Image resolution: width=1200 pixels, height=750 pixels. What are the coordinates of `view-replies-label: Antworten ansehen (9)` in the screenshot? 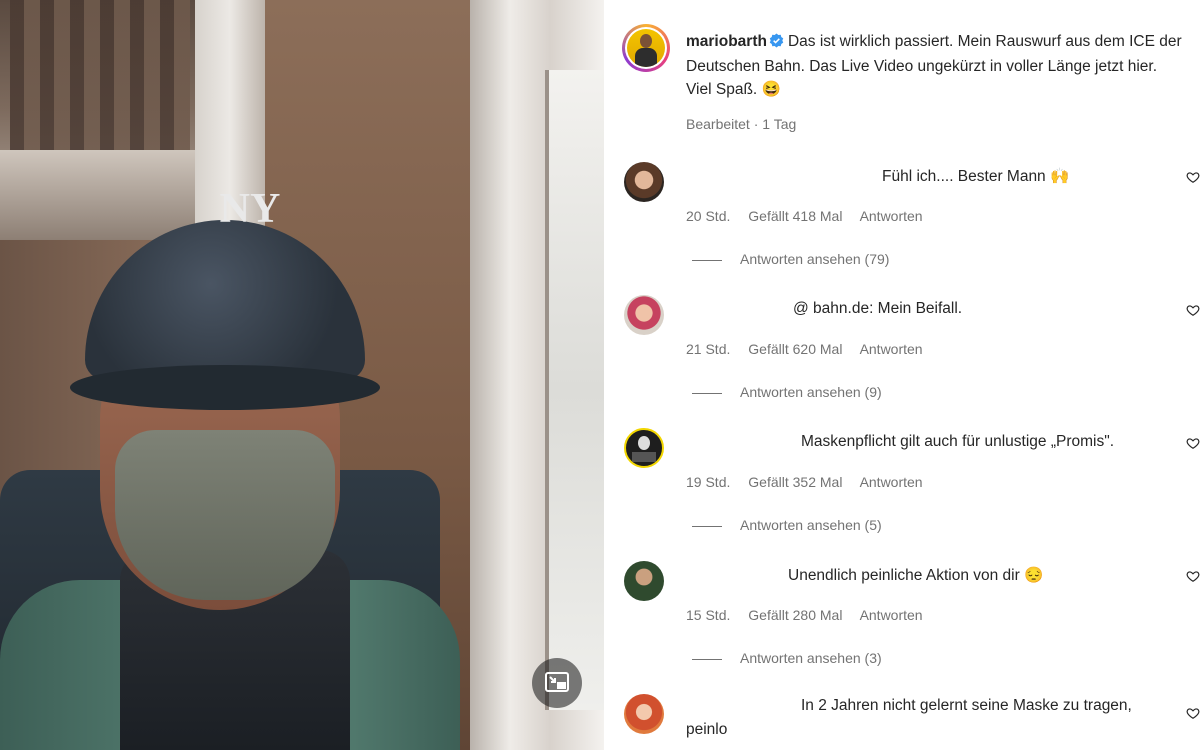 It's located at (811, 392).